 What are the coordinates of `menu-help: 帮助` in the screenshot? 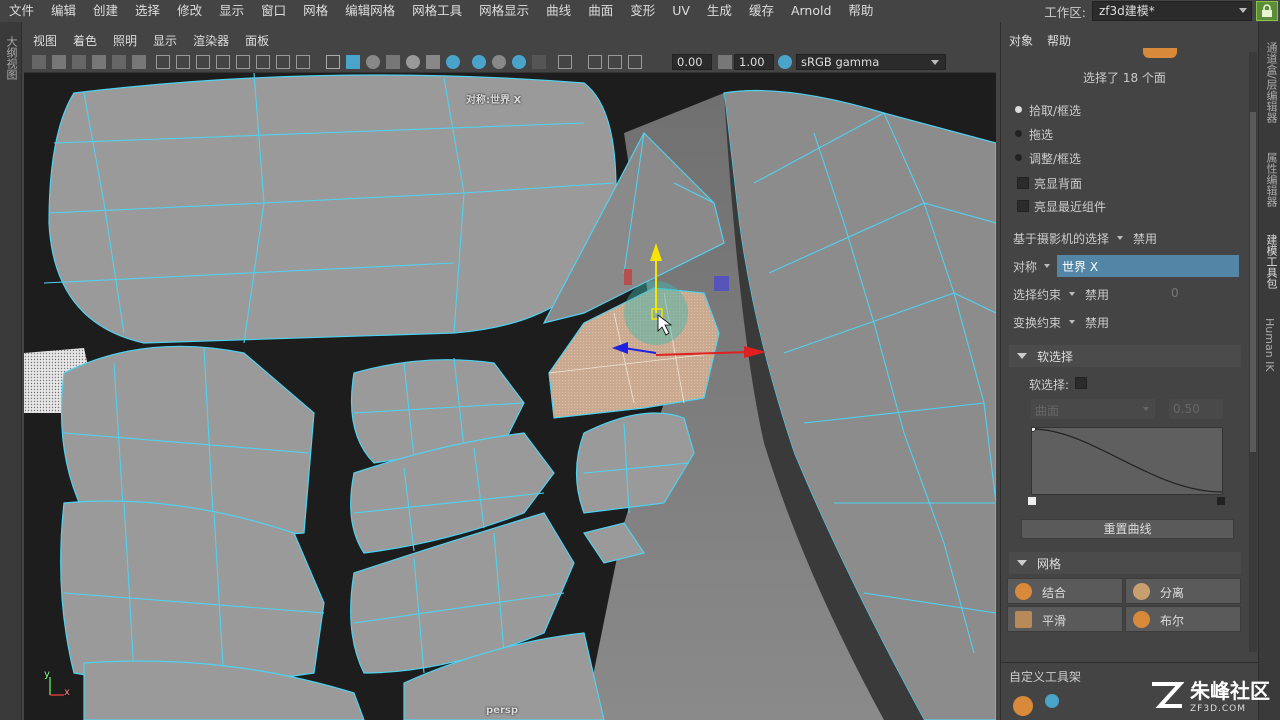 It's located at (860, 11).